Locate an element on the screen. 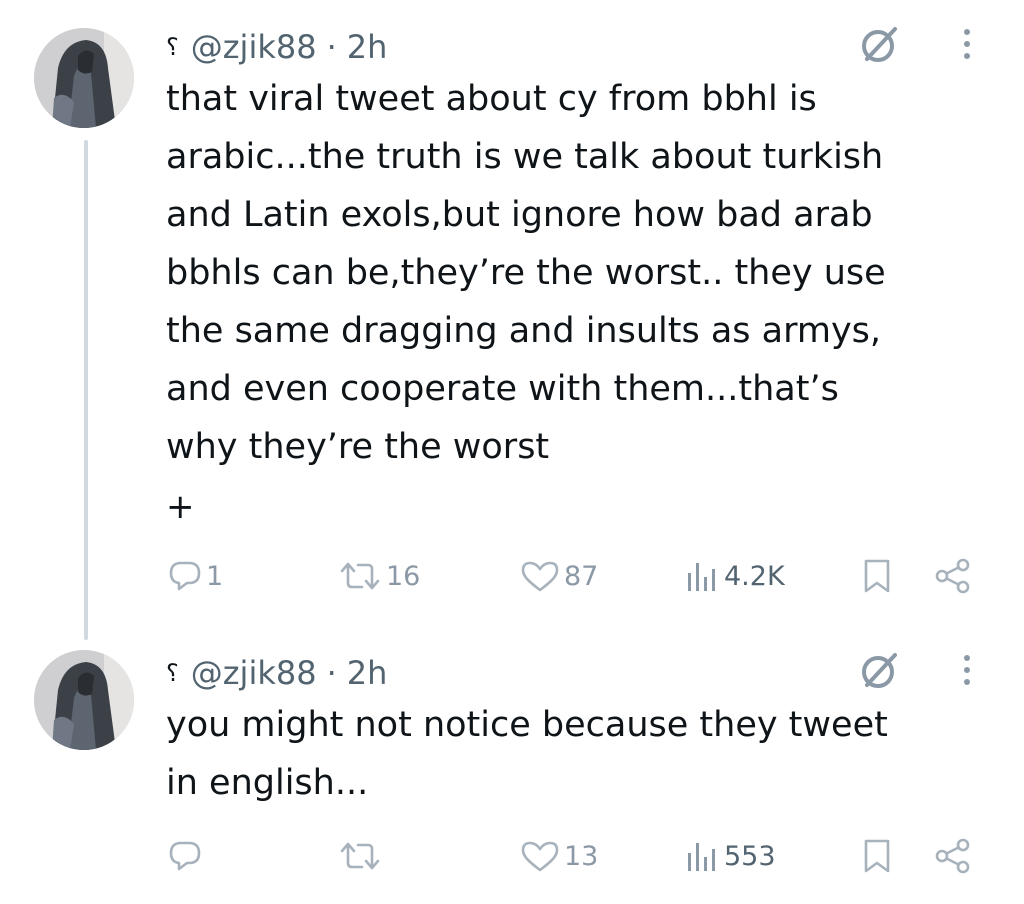 This screenshot has height=904, width=1024. reply-button: 1 is located at coordinates (195, 576).